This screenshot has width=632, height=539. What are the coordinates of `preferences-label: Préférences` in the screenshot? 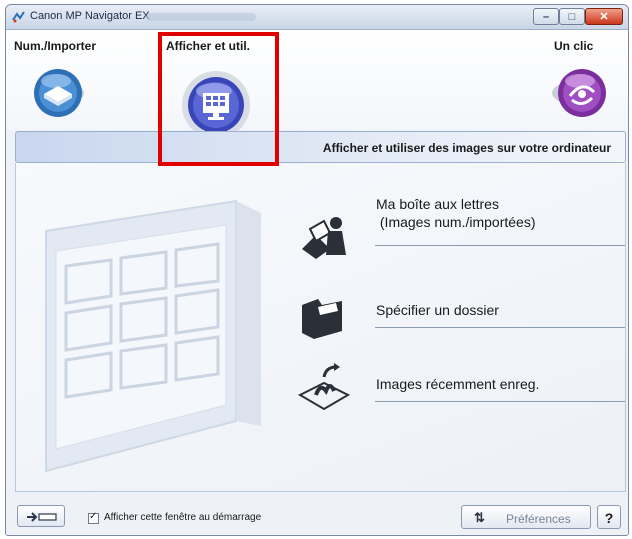 It's located at (538, 519).